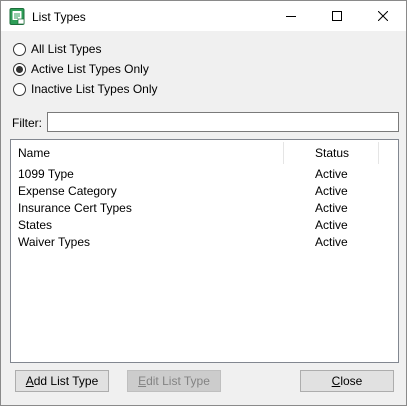 This screenshot has width=407, height=406. I want to click on column-header-name: Name, so click(34, 153).